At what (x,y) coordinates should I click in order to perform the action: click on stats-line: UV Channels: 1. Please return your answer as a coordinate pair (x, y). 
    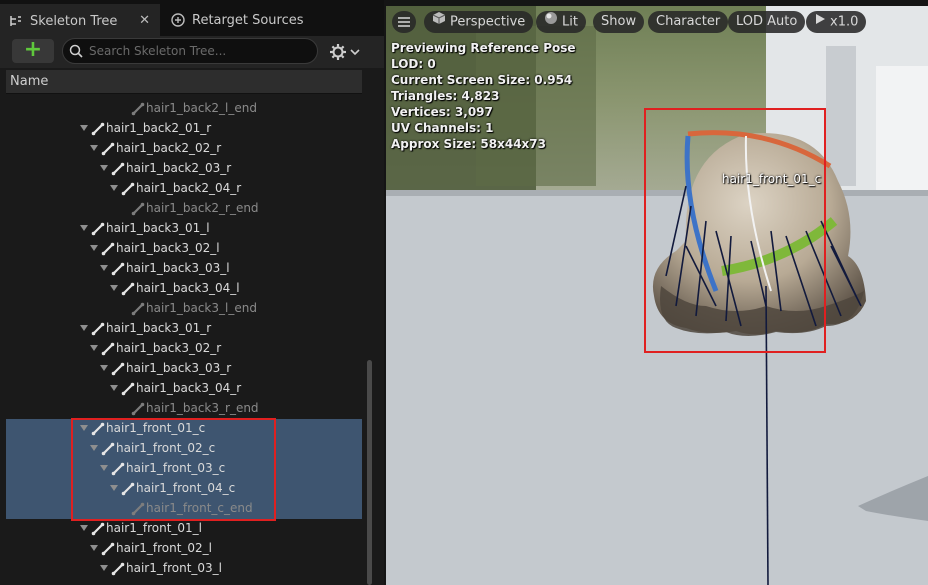
    Looking at the image, I should click on (442, 128).